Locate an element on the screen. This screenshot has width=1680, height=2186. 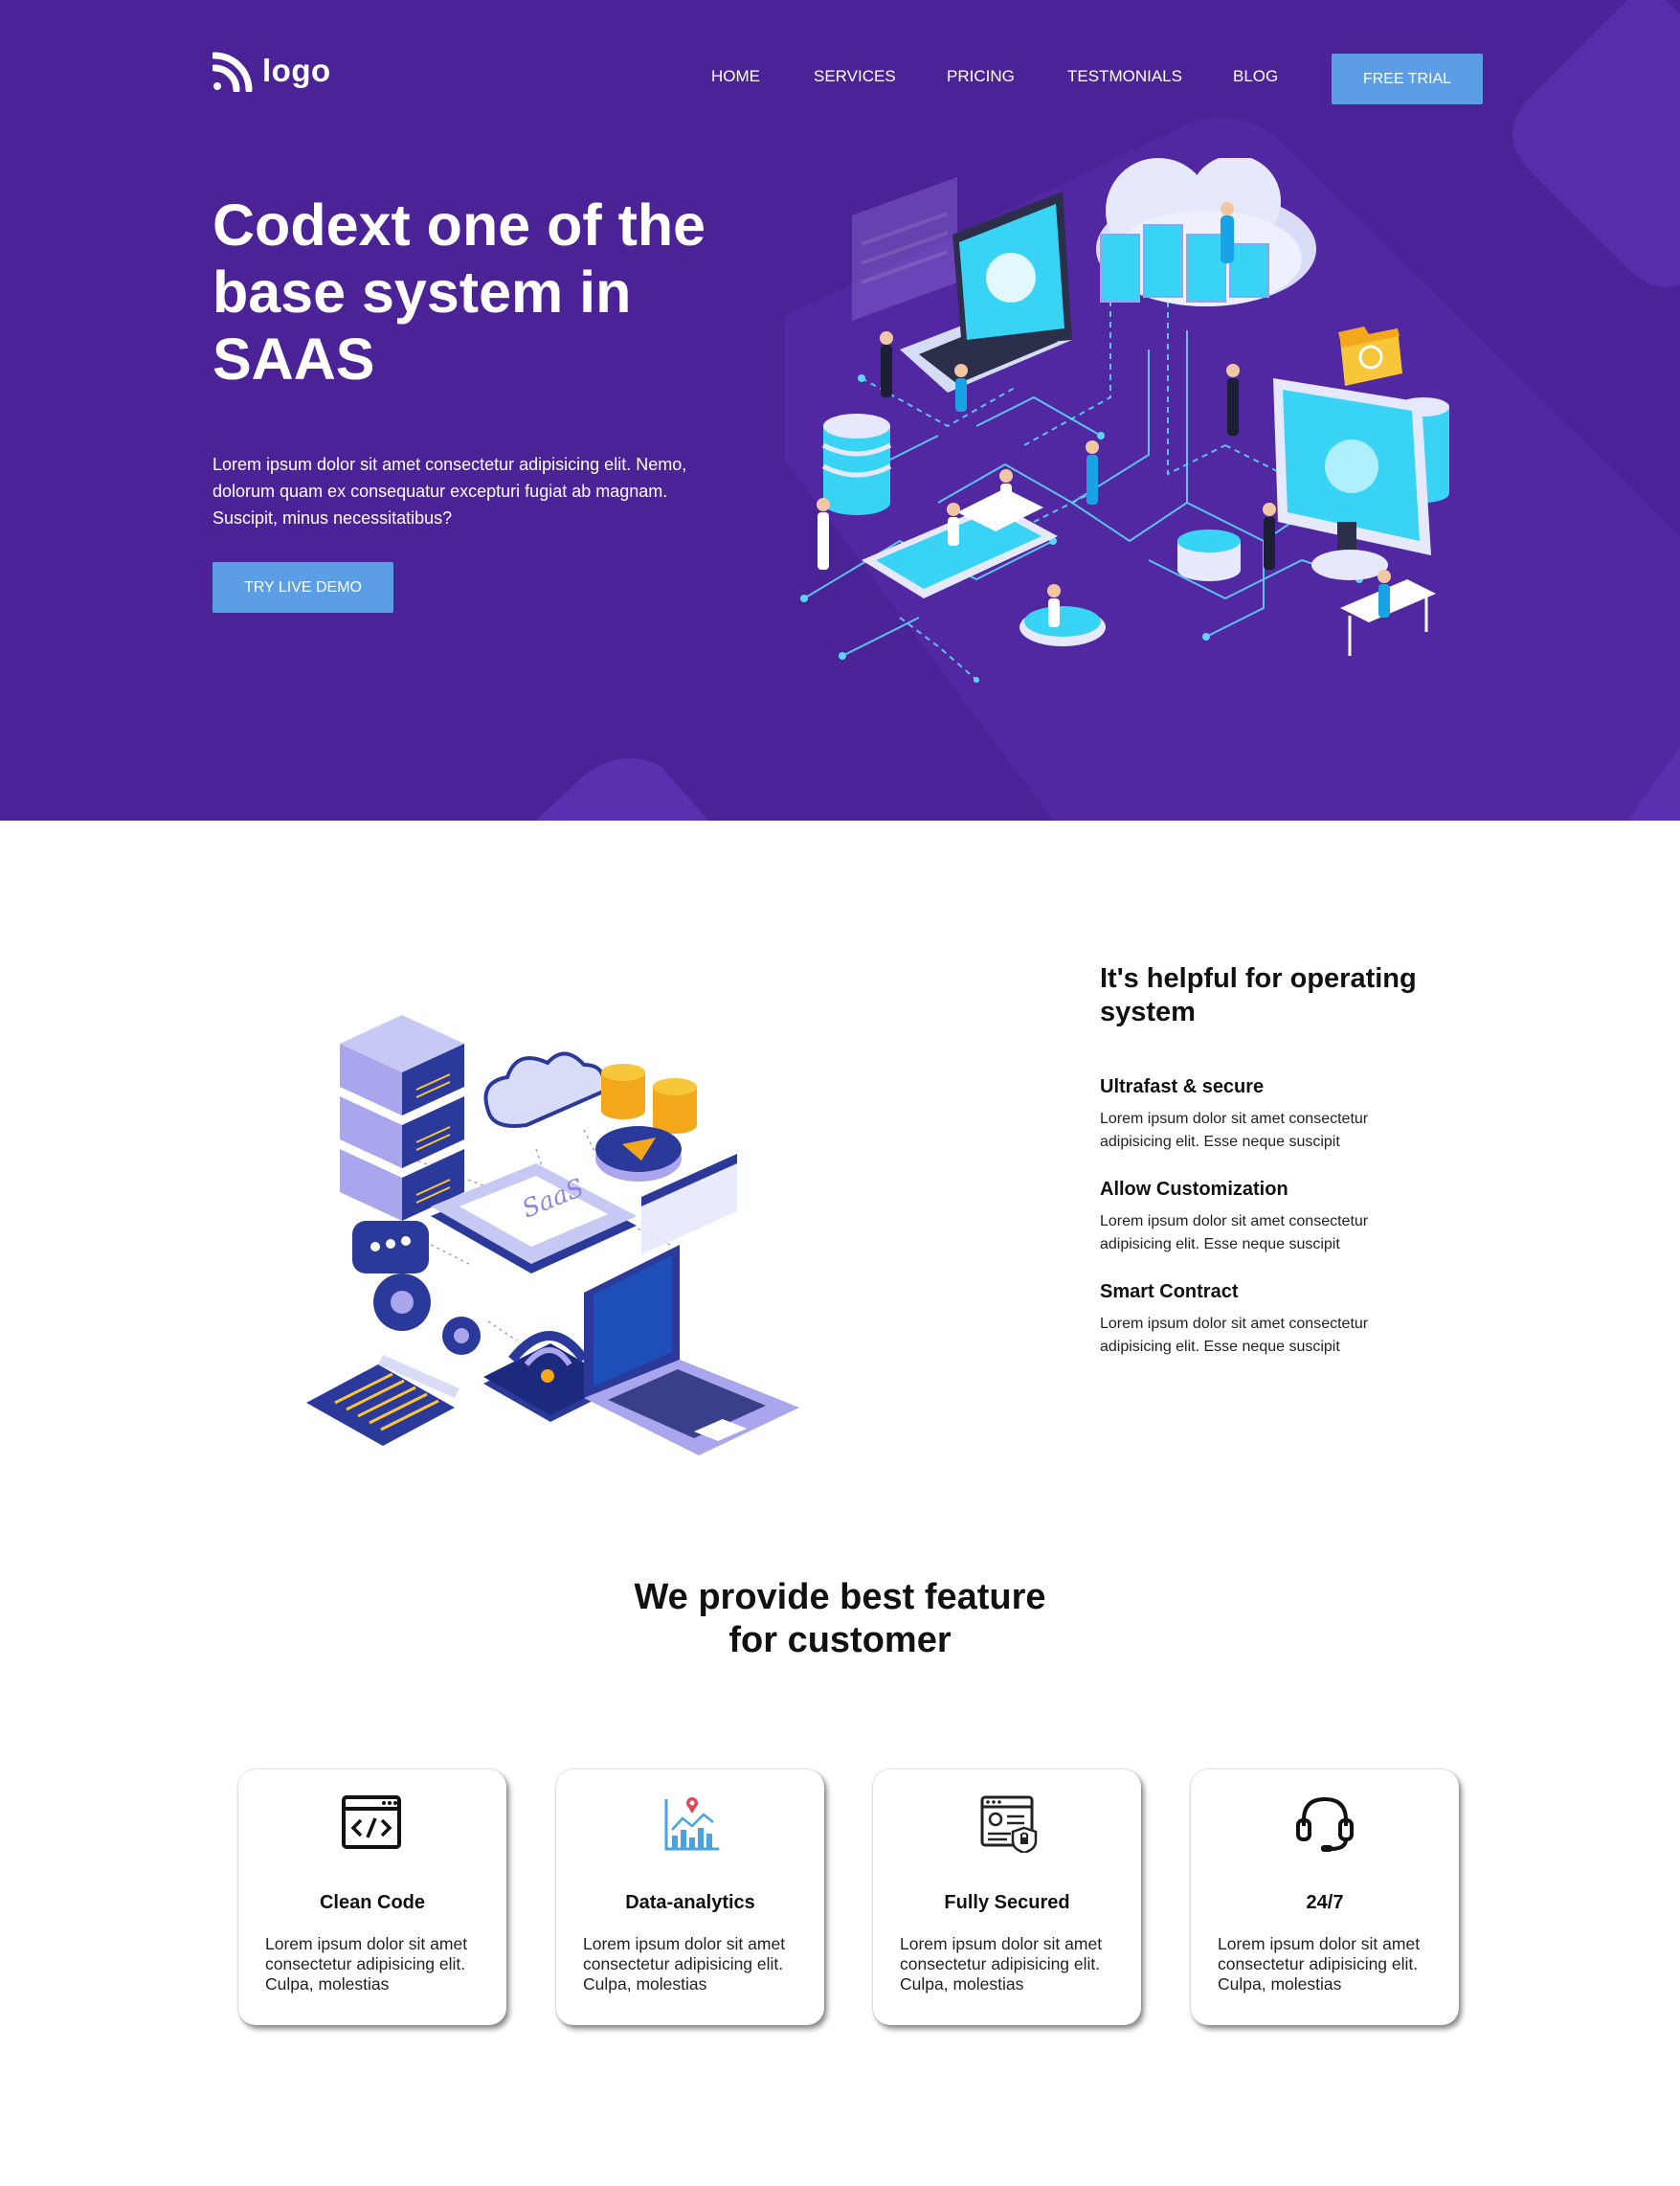
nav-services: SERVICES is located at coordinates (855, 77).